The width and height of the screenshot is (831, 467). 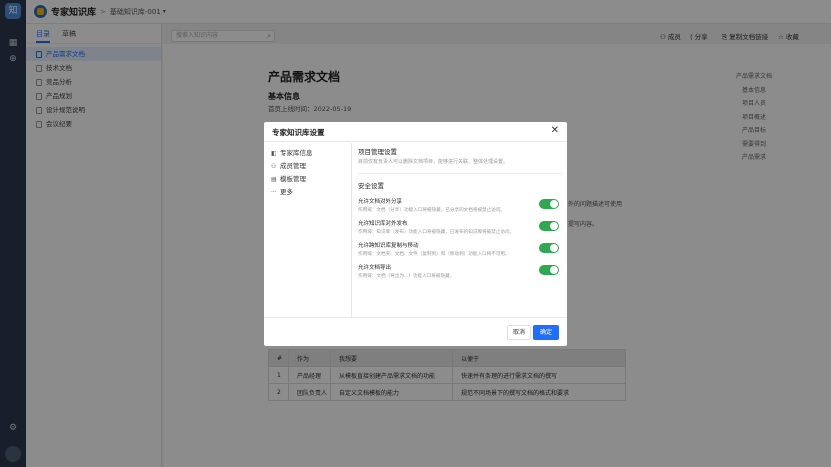 I want to click on security-settings-title: 安全设置, so click(x=371, y=186).